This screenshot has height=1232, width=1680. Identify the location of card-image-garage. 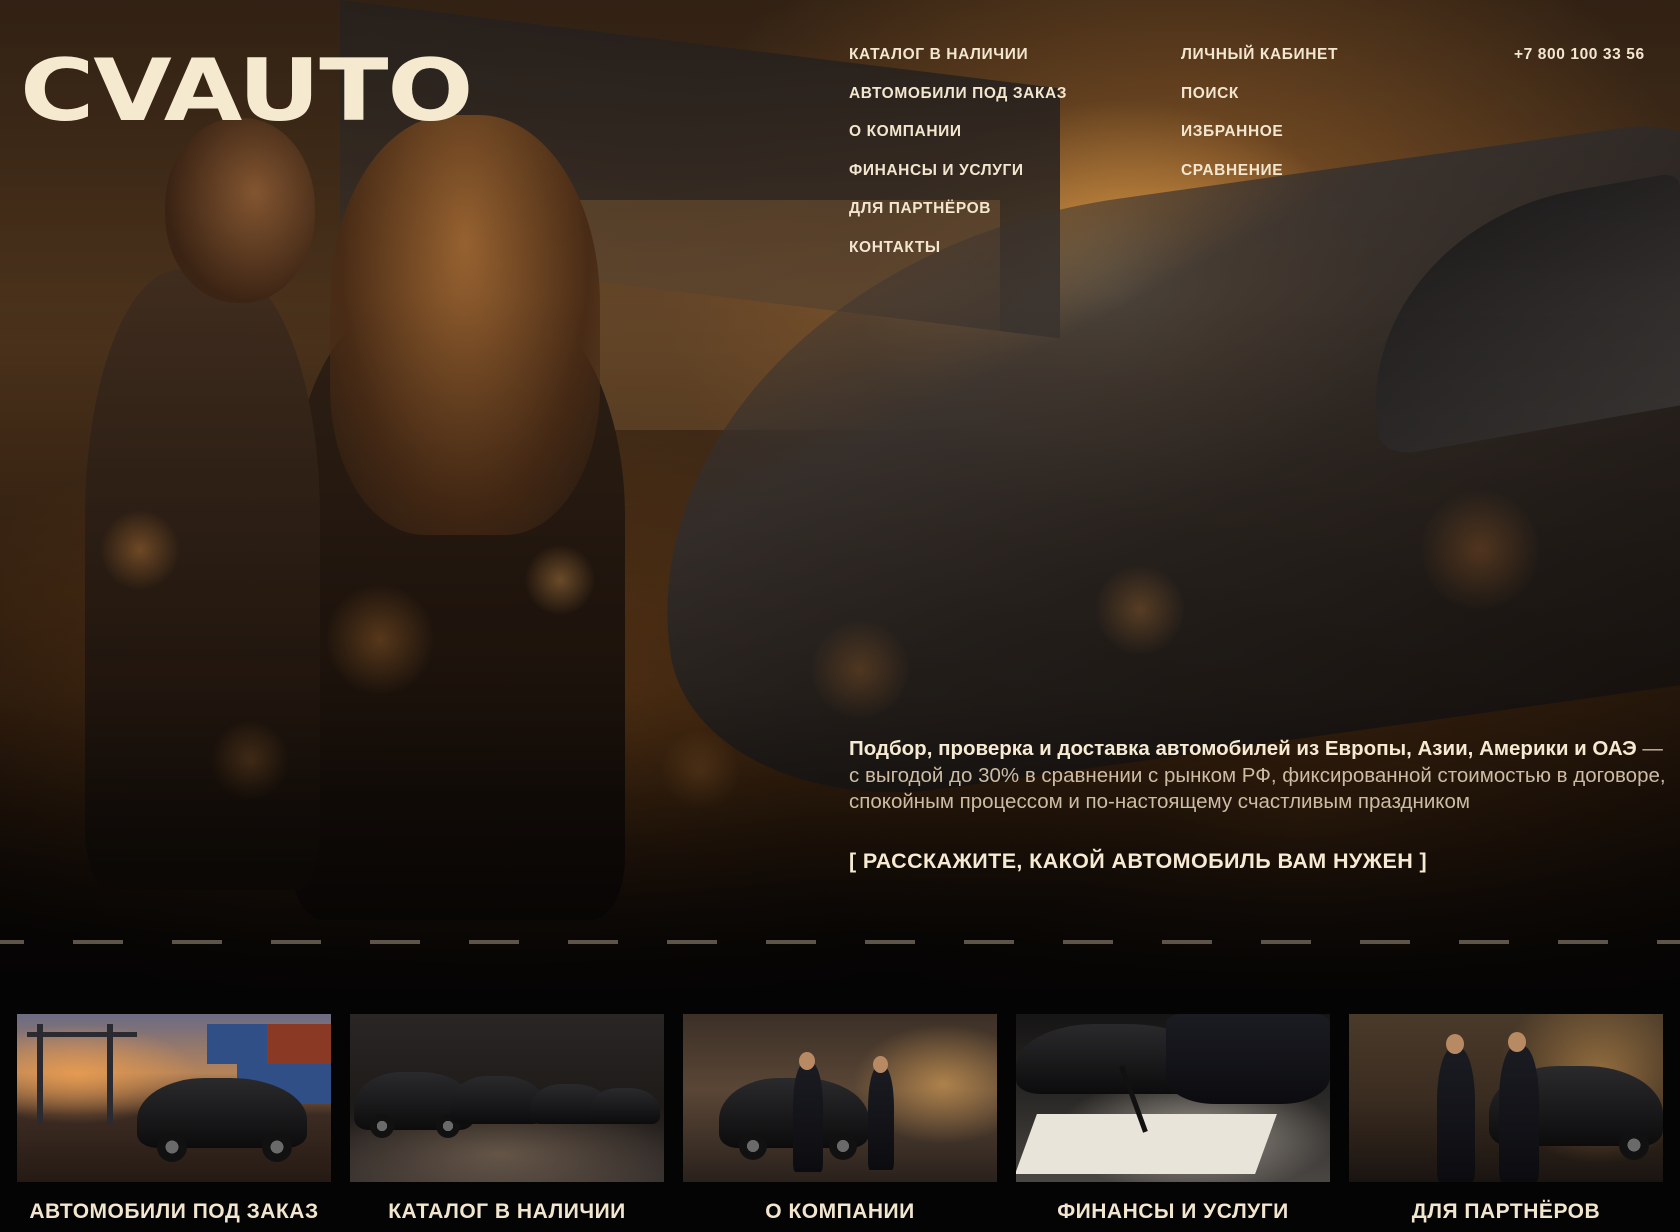
(507, 1098).